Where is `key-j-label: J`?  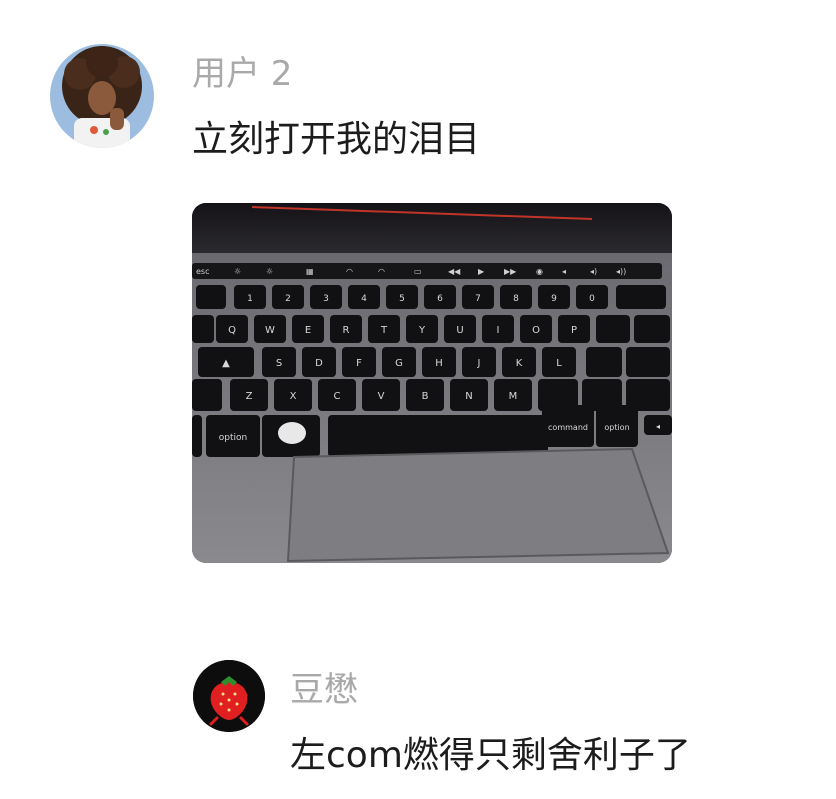
key-j-label: J is located at coordinates (479, 363).